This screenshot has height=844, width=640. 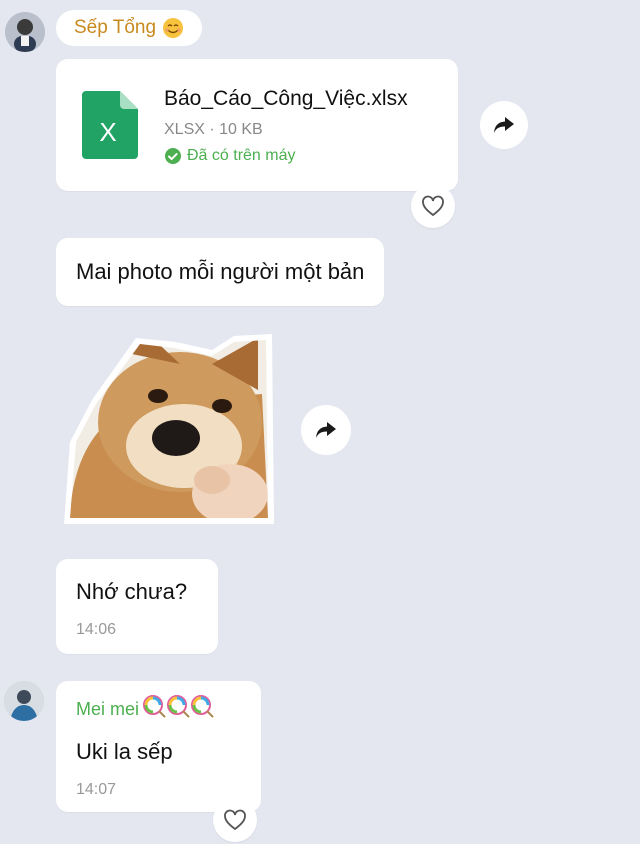 What do you see at coordinates (124, 751) in the screenshot?
I see `reply-text: Uki la sếp` at bounding box center [124, 751].